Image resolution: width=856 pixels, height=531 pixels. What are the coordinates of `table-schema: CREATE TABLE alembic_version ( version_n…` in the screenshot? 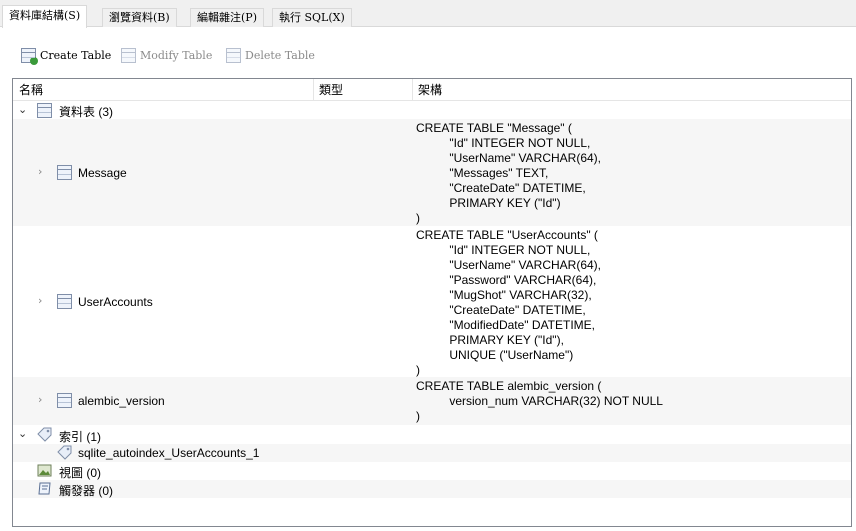 It's located at (539, 401).